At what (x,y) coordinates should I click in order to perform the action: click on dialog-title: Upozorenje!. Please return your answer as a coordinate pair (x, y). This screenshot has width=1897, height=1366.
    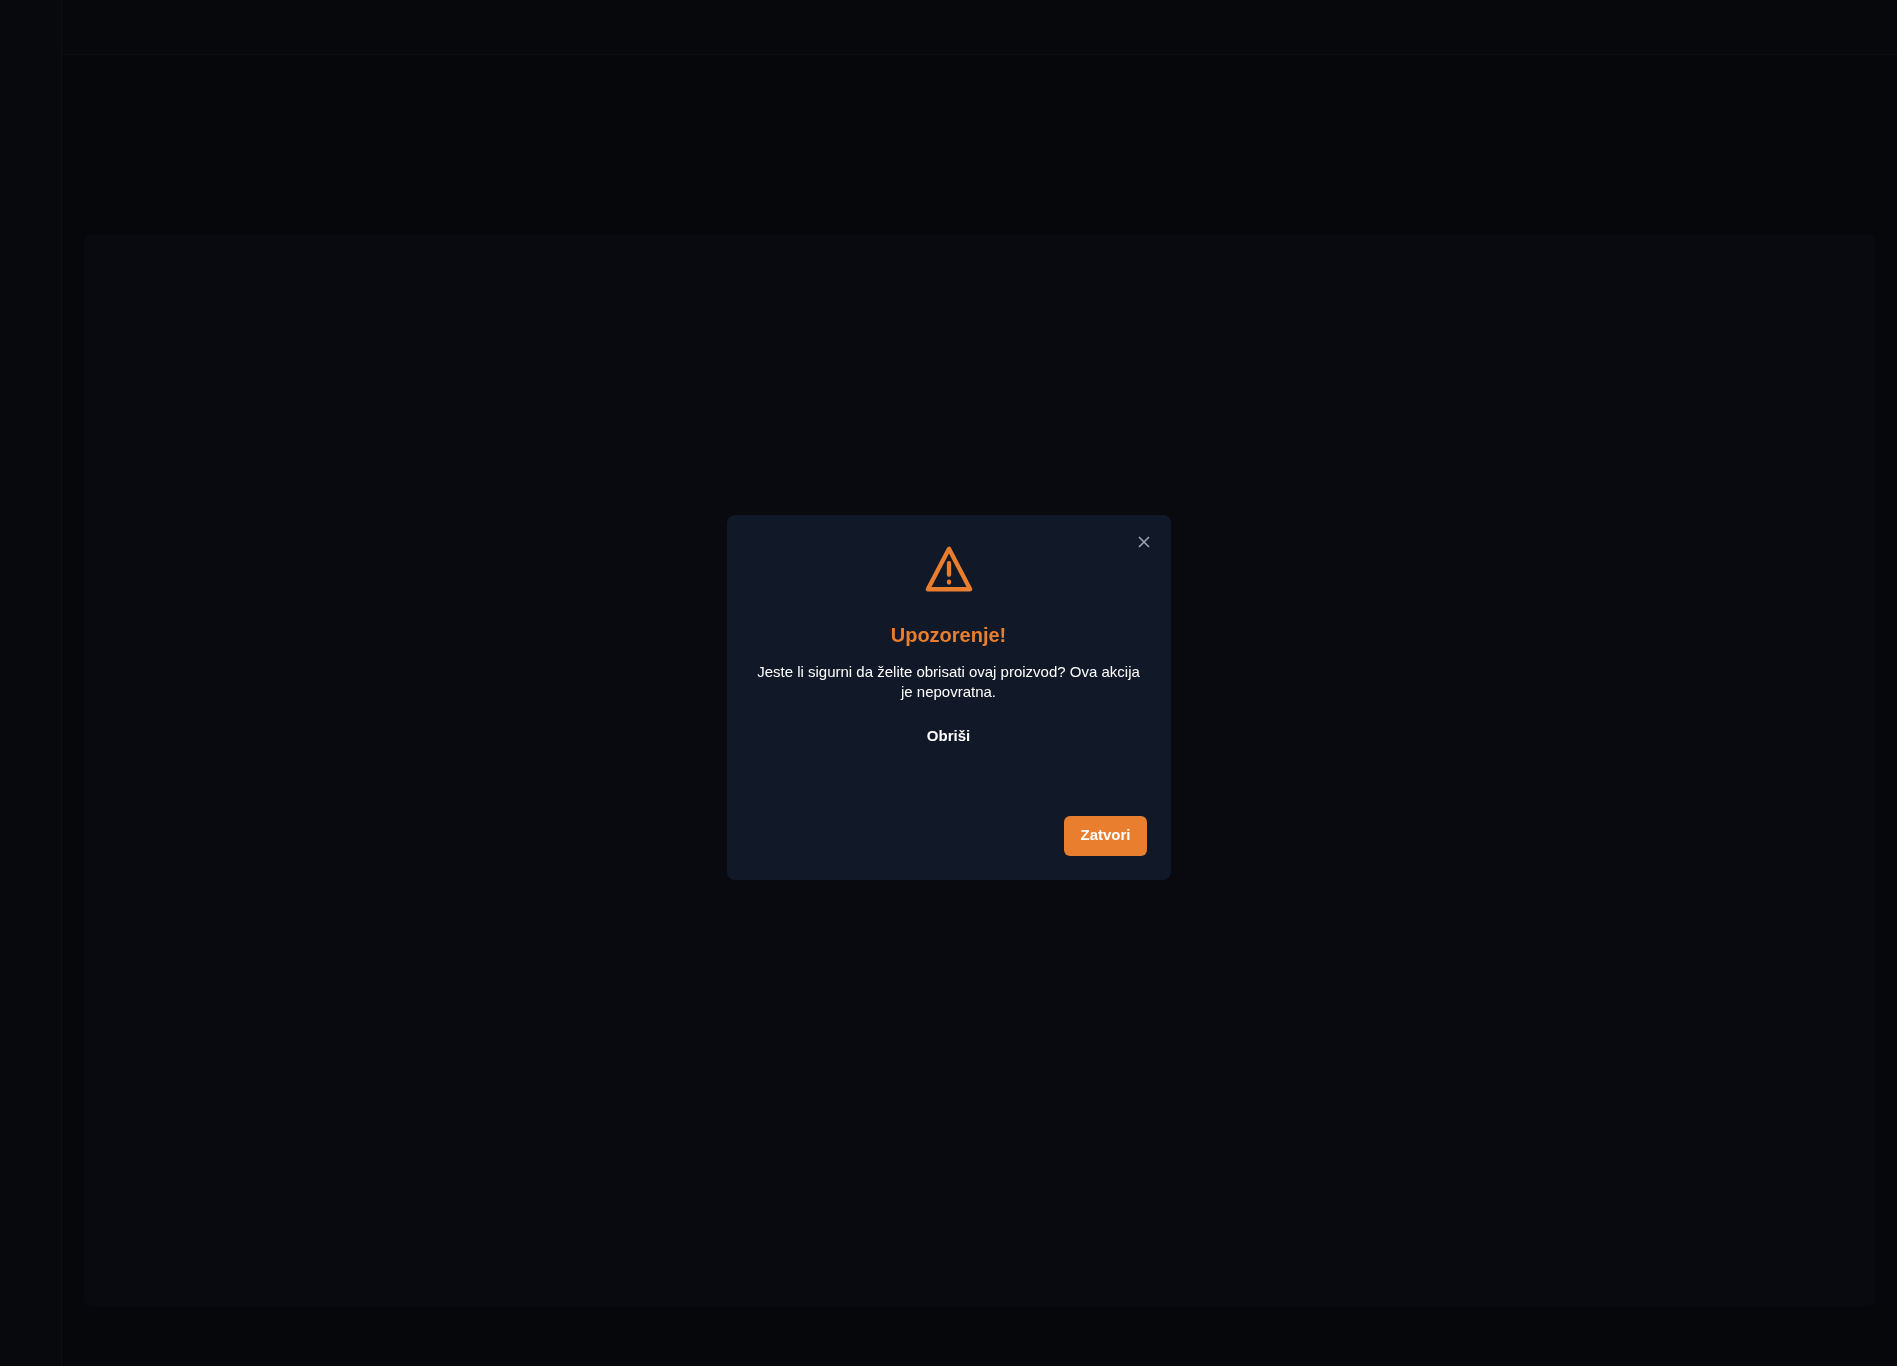
    Looking at the image, I should click on (948, 635).